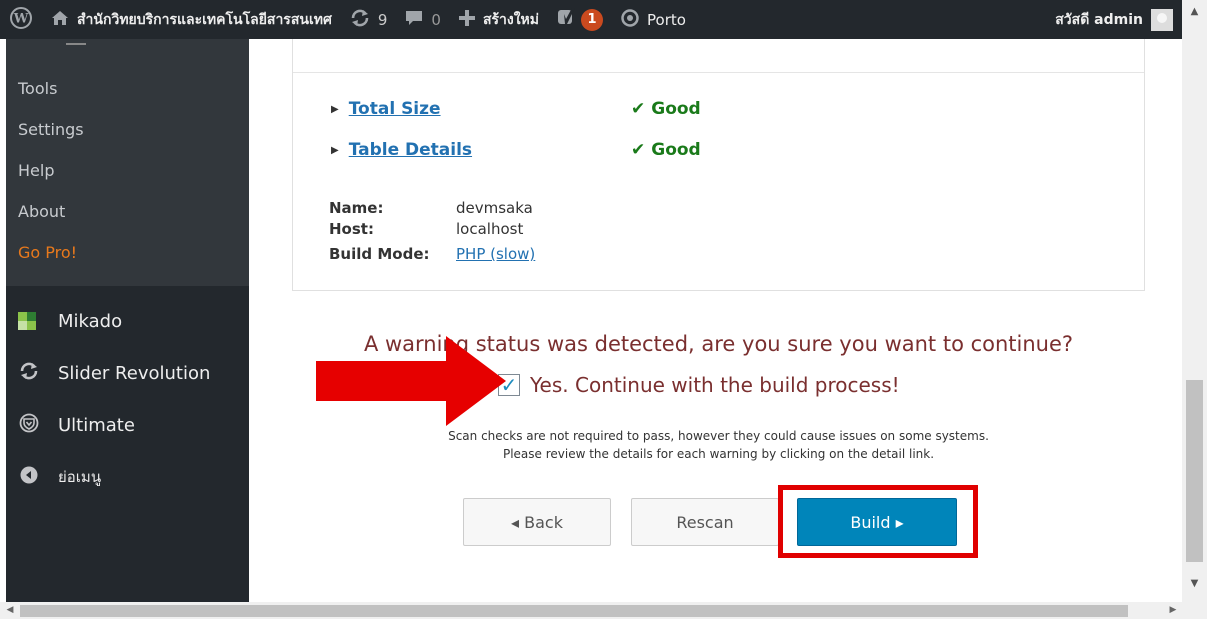  I want to click on menu-item-label: Ultimate, so click(96, 425).